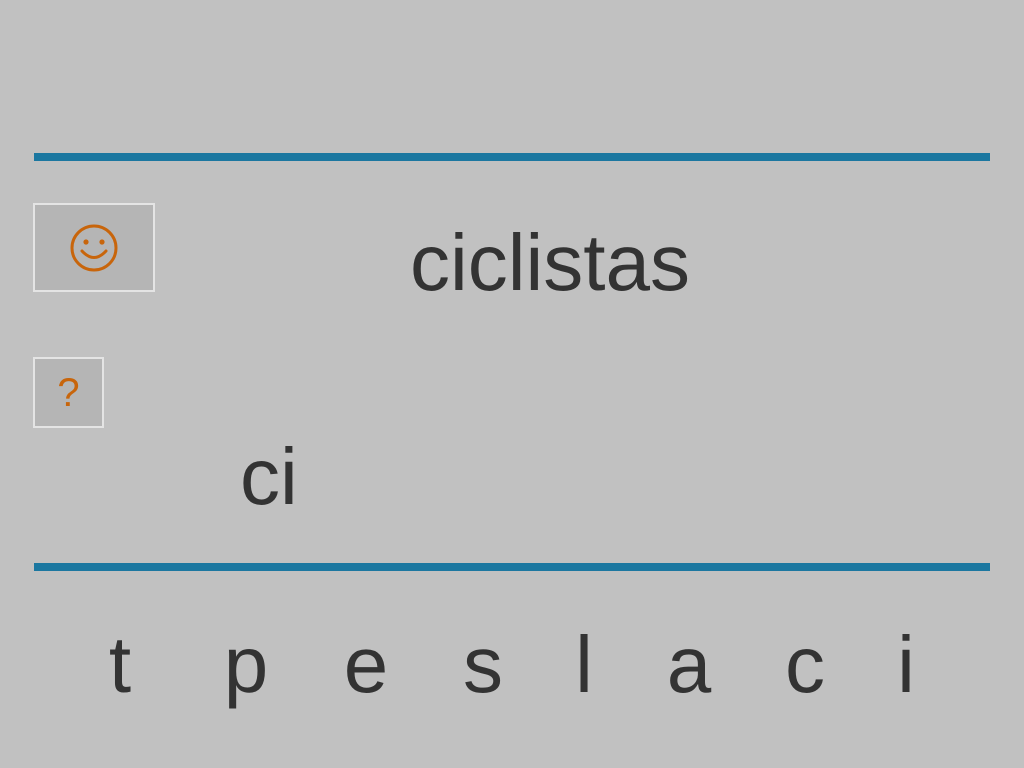 The image size is (1024, 768). Describe the element at coordinates (246, 665) in the screenshot. I see `letter-tile: p` at that location.